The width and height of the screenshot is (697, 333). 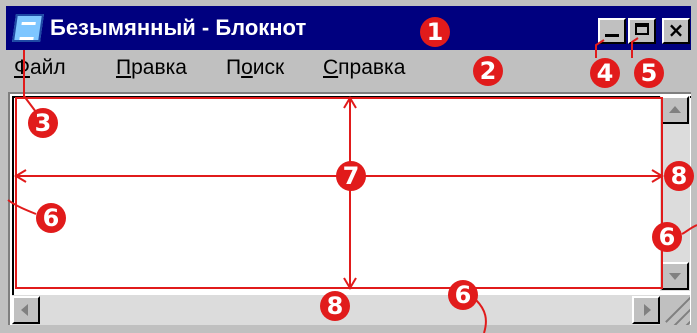 I want to click on maximize-icon, so click(x=642, y=29).